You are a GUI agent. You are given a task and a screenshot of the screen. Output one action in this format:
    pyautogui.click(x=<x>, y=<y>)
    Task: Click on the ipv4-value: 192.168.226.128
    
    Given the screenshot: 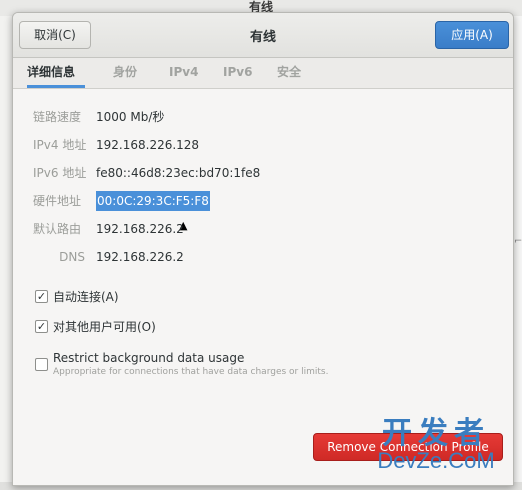 What is the action you would take?
    pyautogui.click(x=148, y=145)
    